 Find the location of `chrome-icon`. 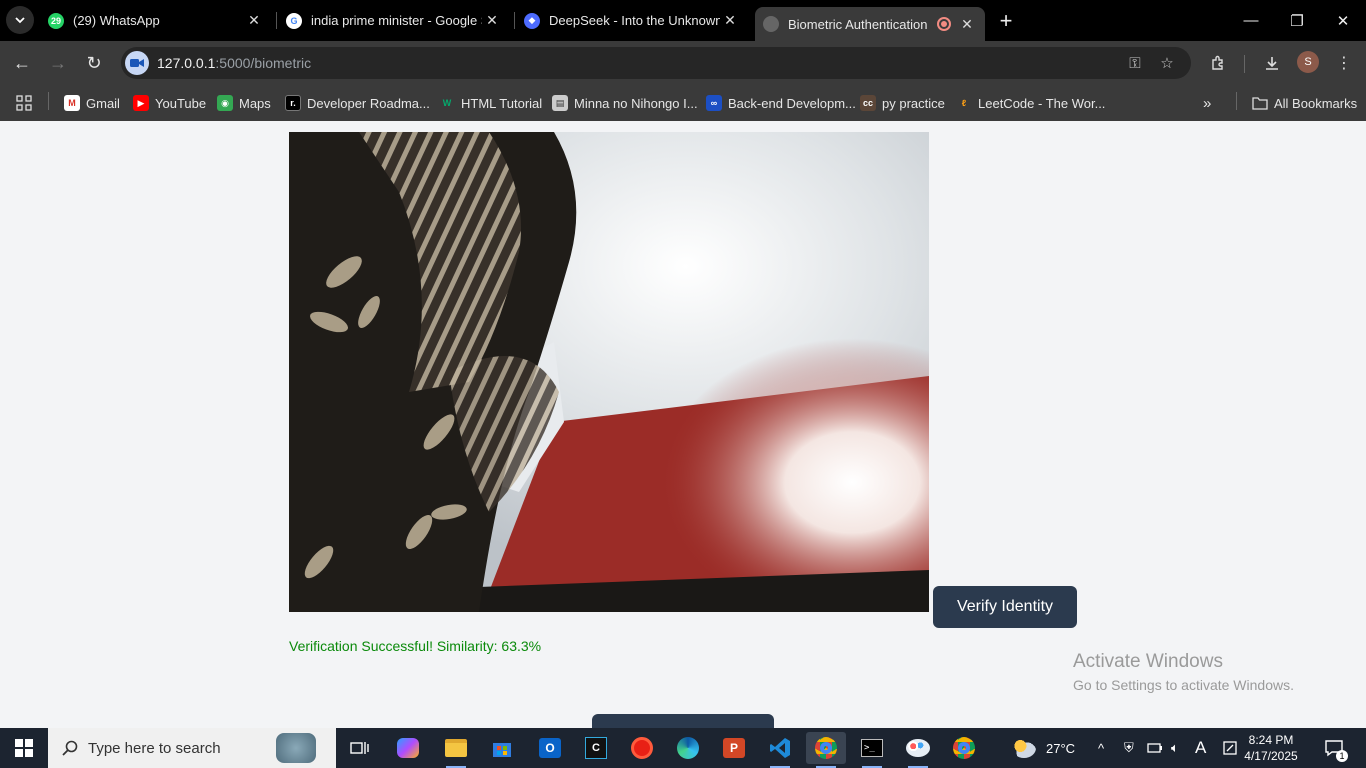

chrome-icon is located at coordinates (964, 748).